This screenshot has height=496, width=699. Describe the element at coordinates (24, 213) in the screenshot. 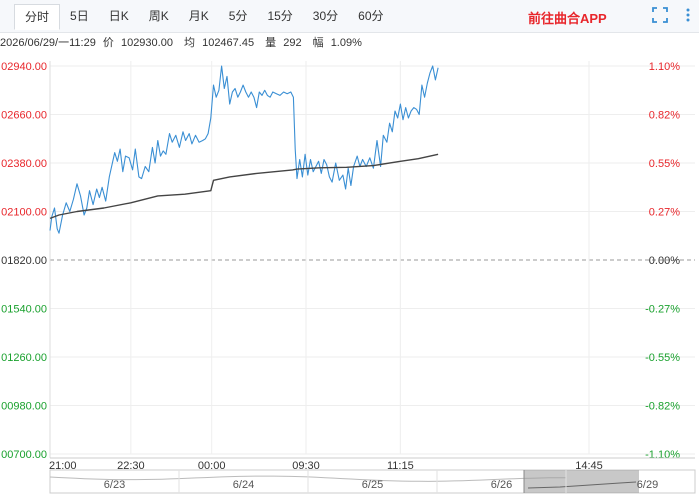

I see `y-tick-label: 02100.00` at that location.